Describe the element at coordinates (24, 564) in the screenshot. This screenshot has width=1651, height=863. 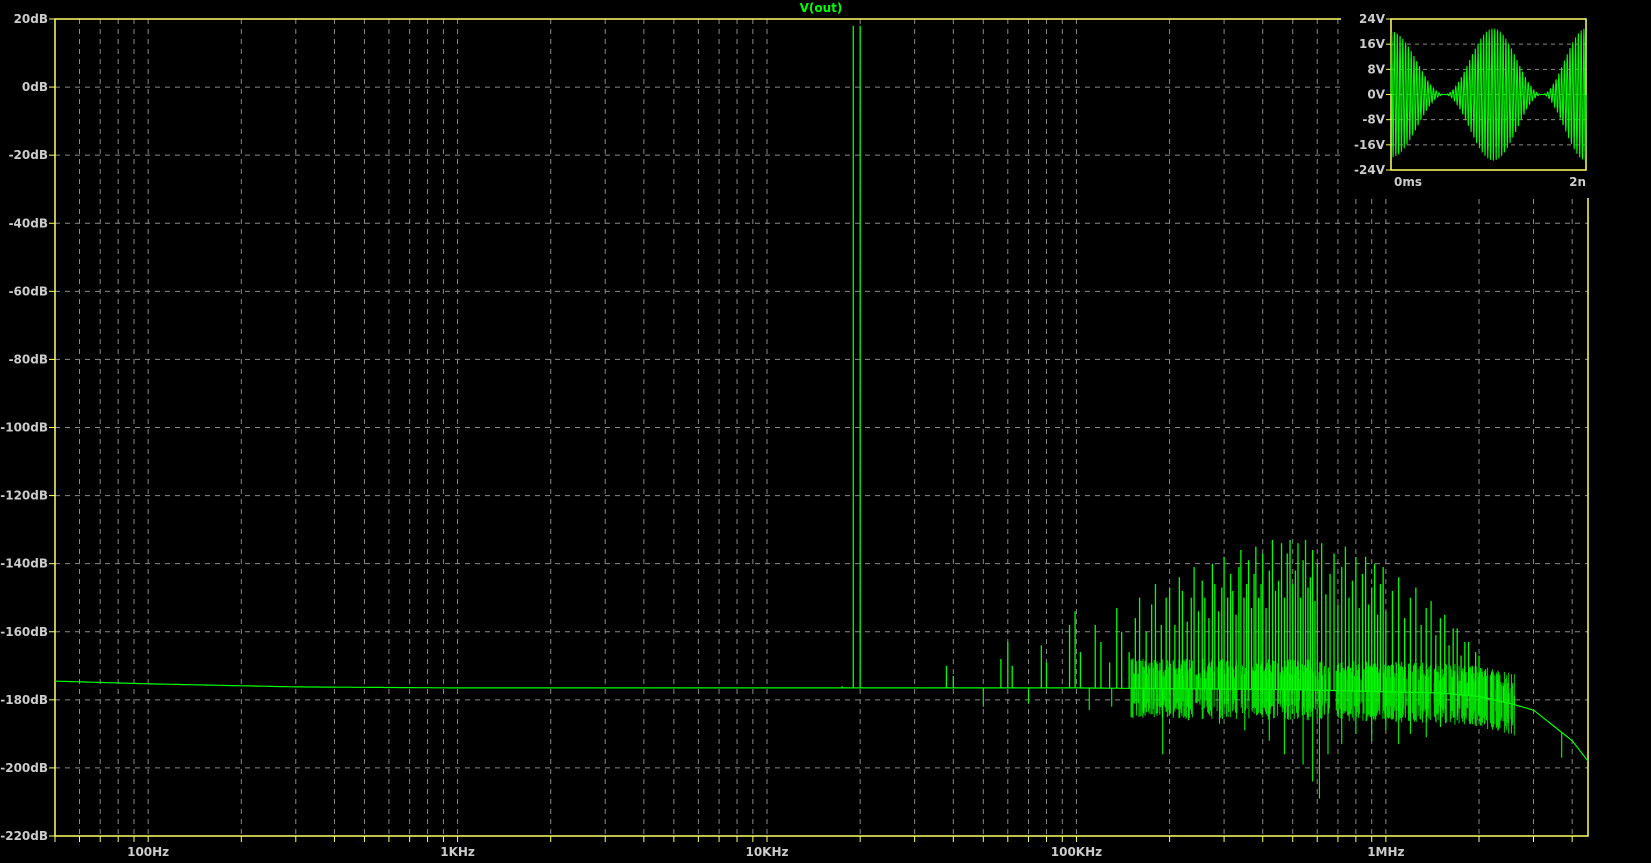
I see `y-tick-label: -140dB` at that location.